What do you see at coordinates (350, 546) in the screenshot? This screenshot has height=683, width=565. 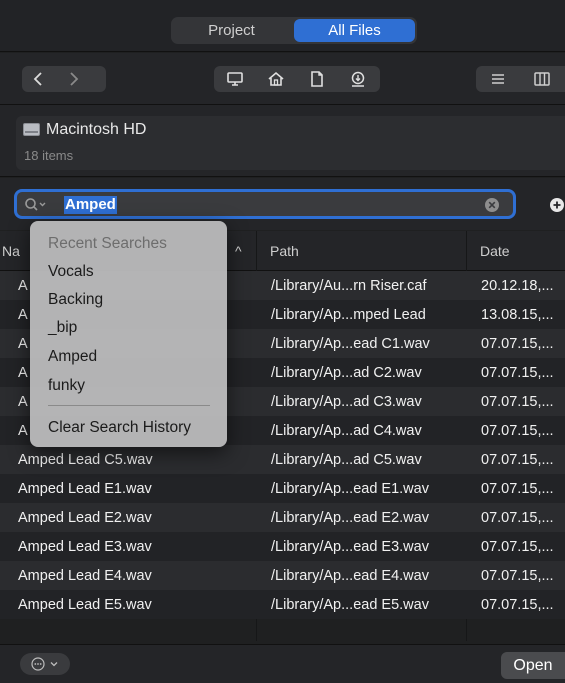 I see `cell-path: /Library/Ap...ead E3.wav` at bounding box center [350, 546].